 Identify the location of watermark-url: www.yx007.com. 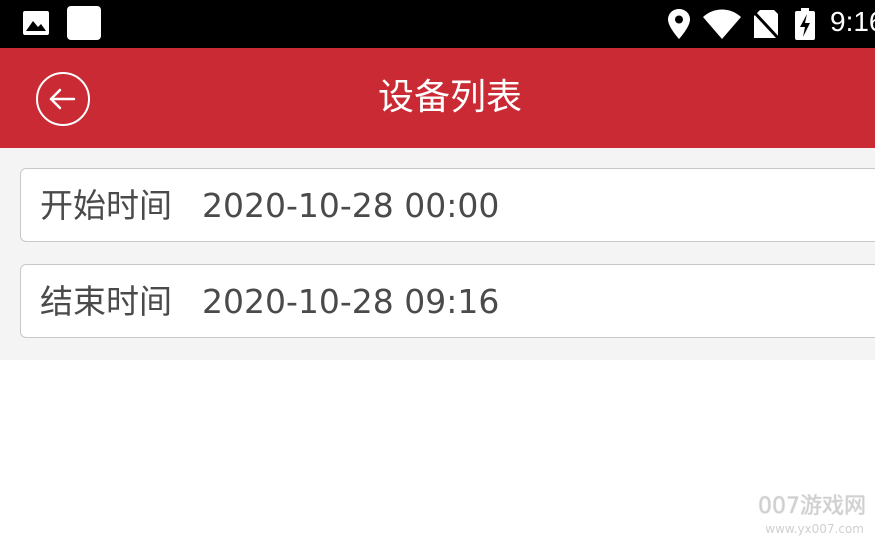
(814, 529).